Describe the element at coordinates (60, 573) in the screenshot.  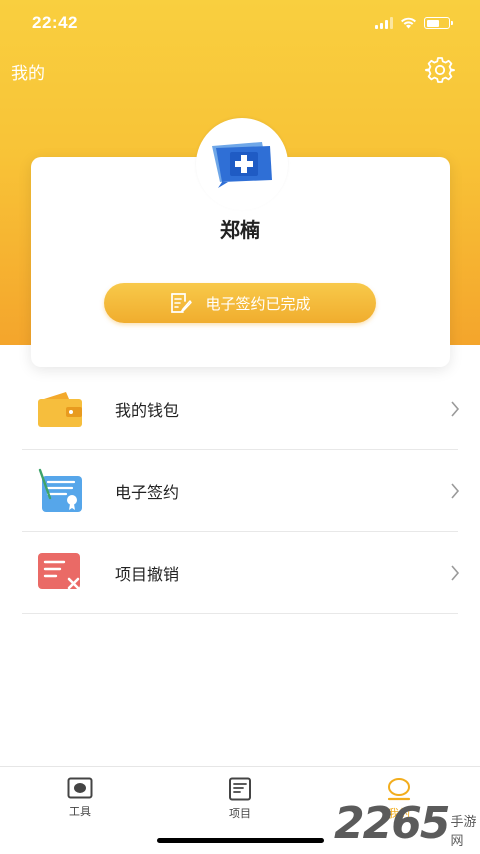
I see `cancel-doc-icon` at that location.